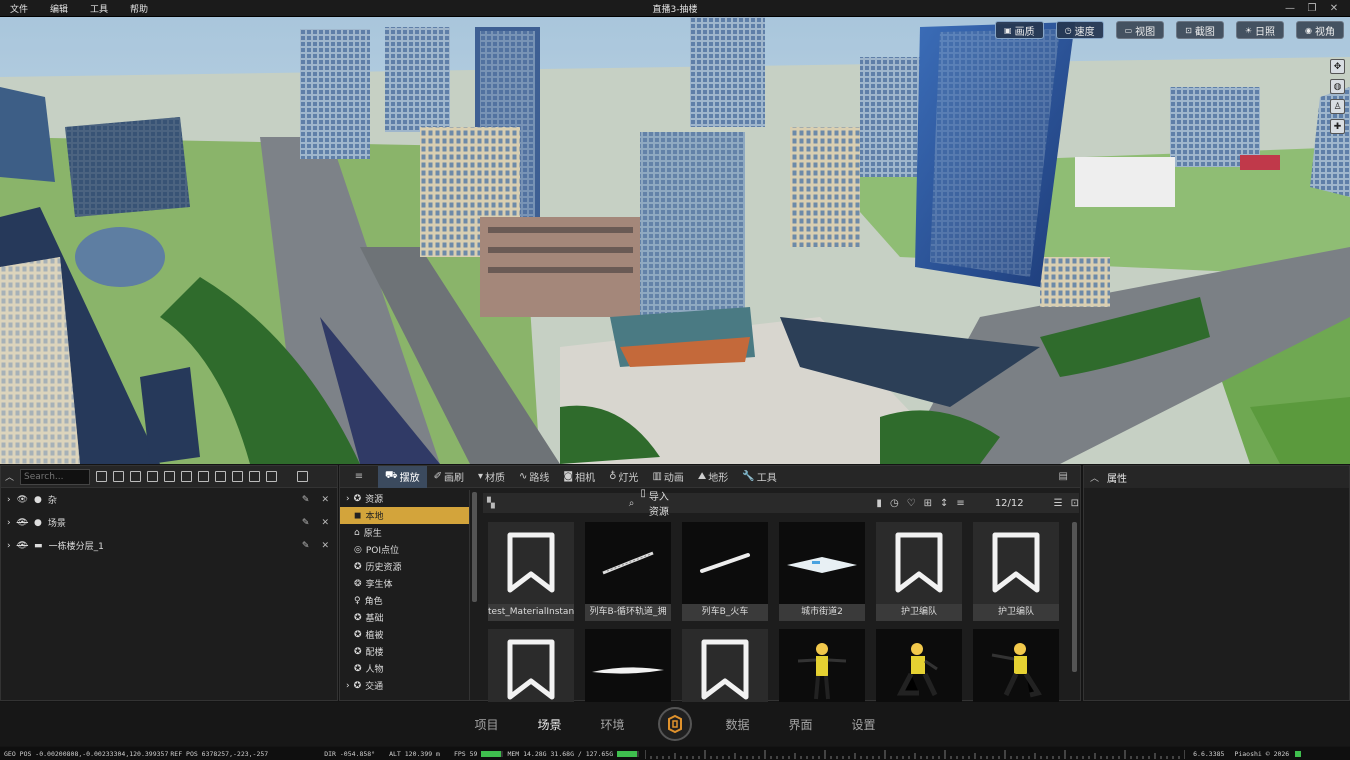 This screenshot has height=760, width=1350. What do you see at coordinates (238, 476) in the screenshot?
I see `list-icon` at bounding box center [238, 476].